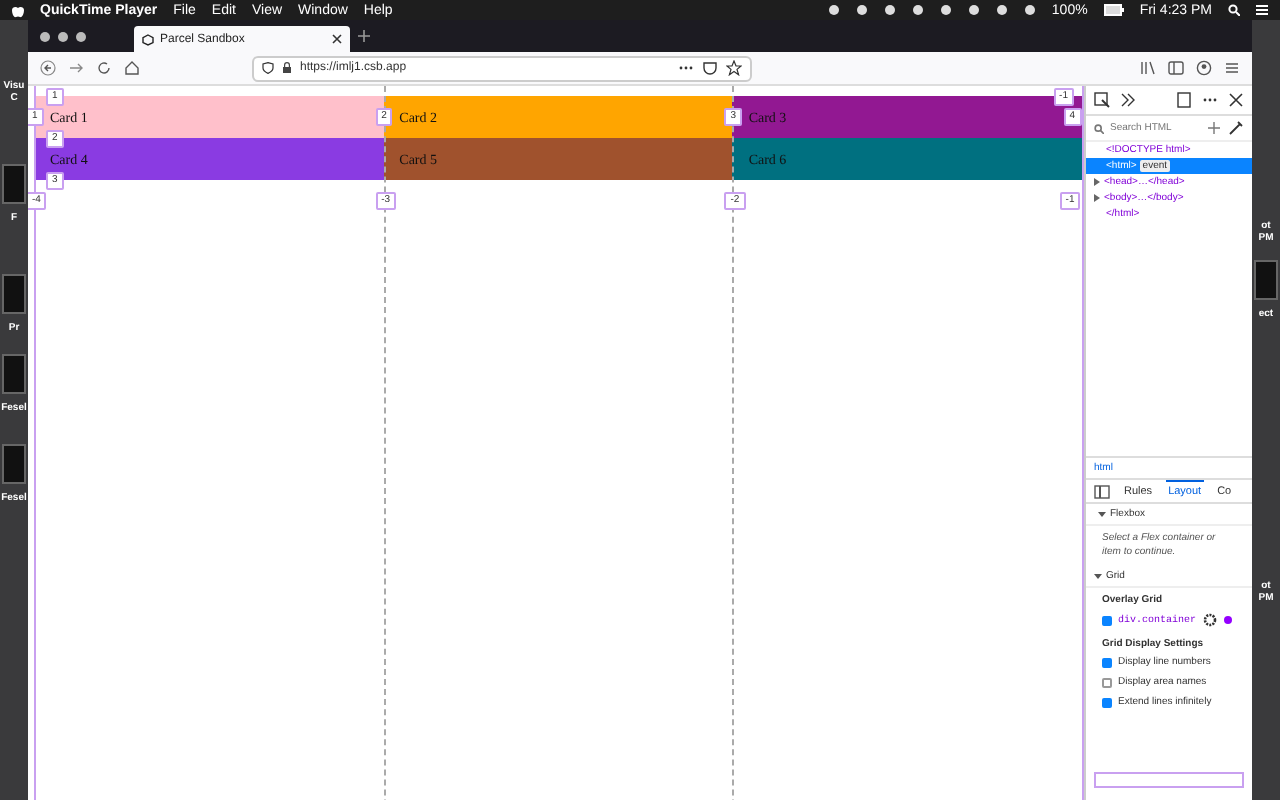 The width and height of the screenshot is (1280, 800). Describe the element at coordinates (48, 68) in the screenshot. I see `back-icon` at that location.